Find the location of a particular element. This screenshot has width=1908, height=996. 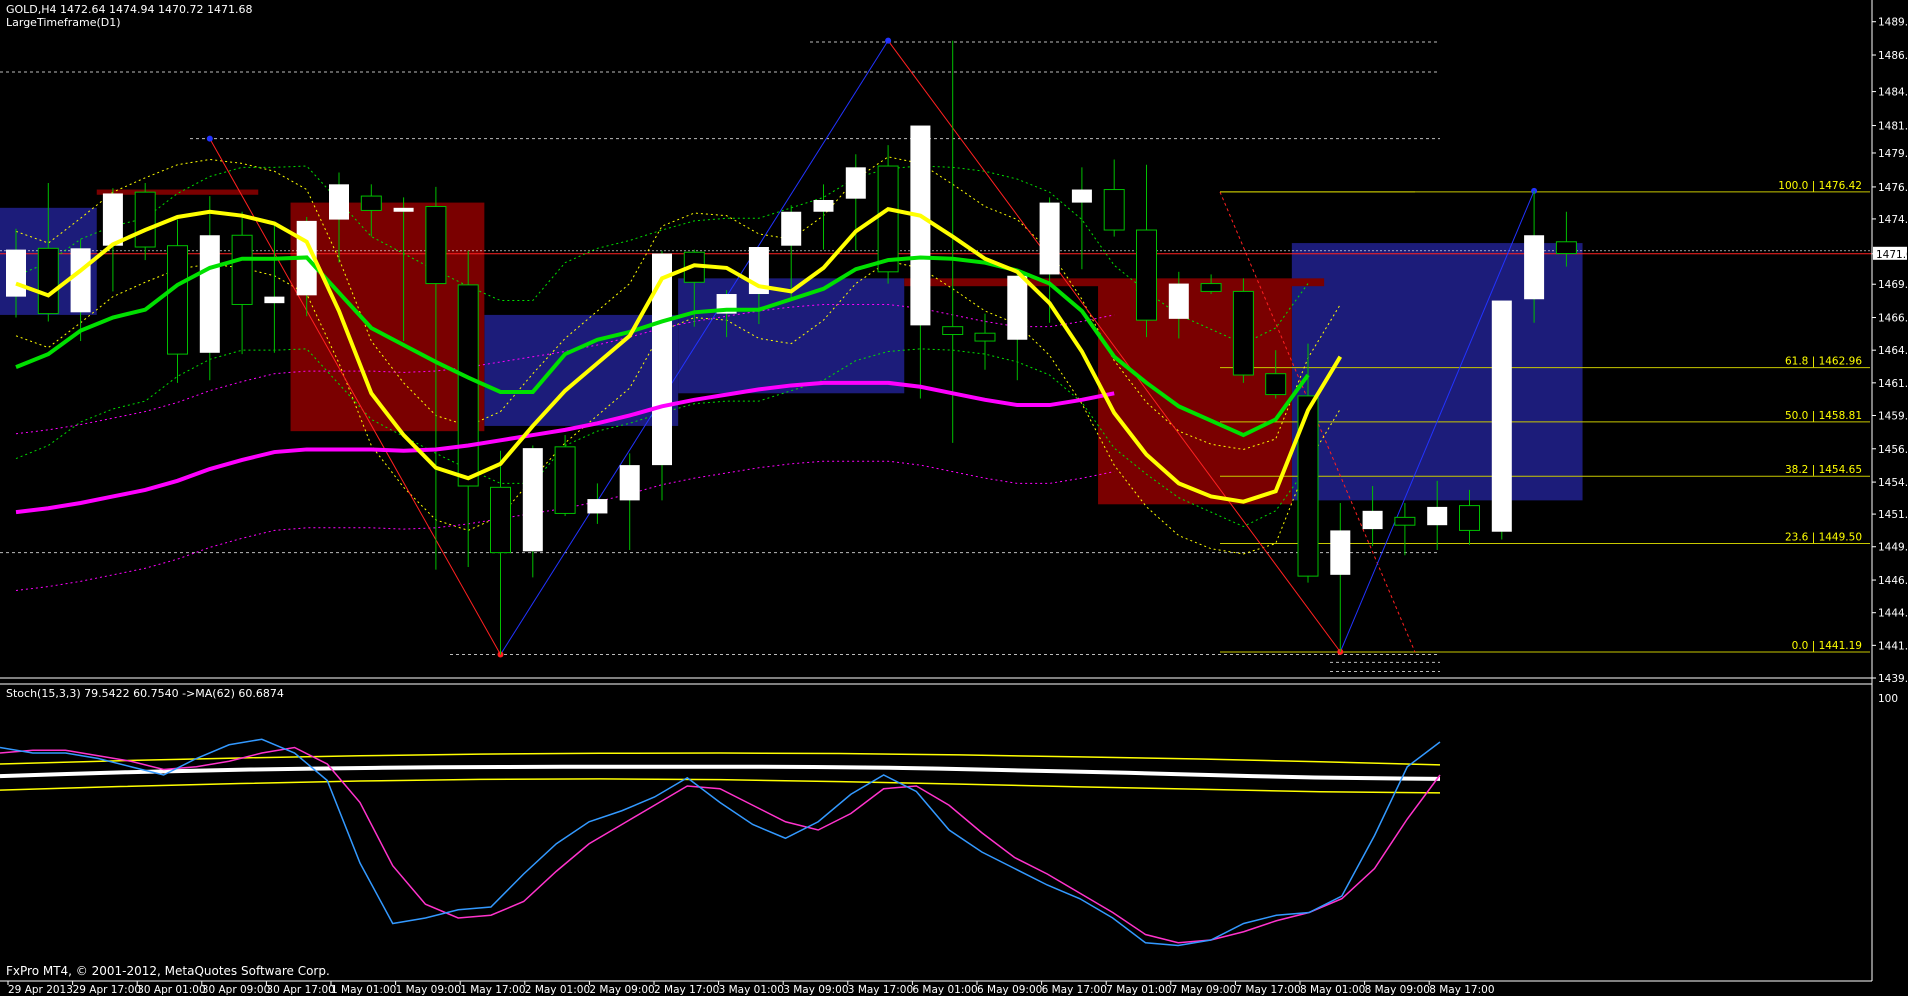

time-tick-label: 8 May 09:00 is located at coordinates (1397, 990).